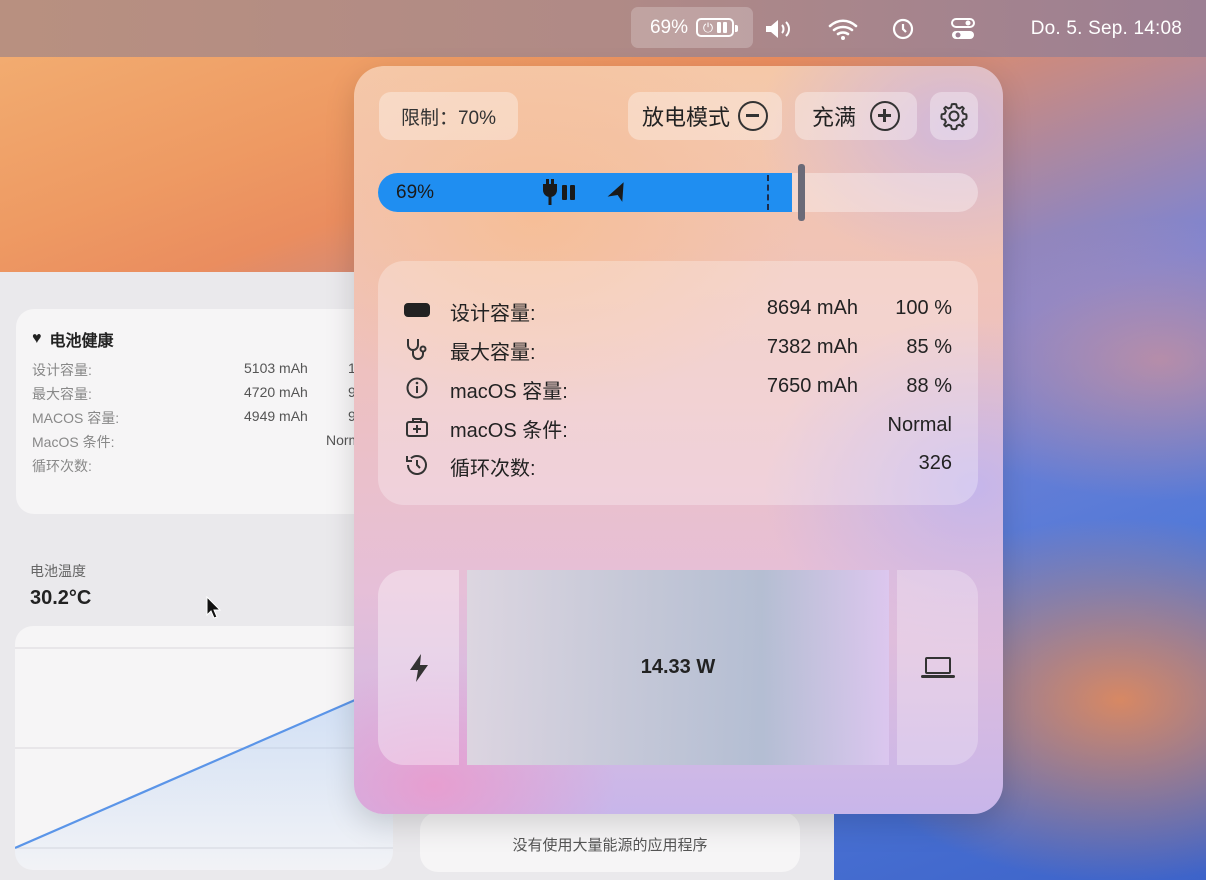  I want to click on list-item: 设计容量: 5103 mAh 100, so click(201, 369).